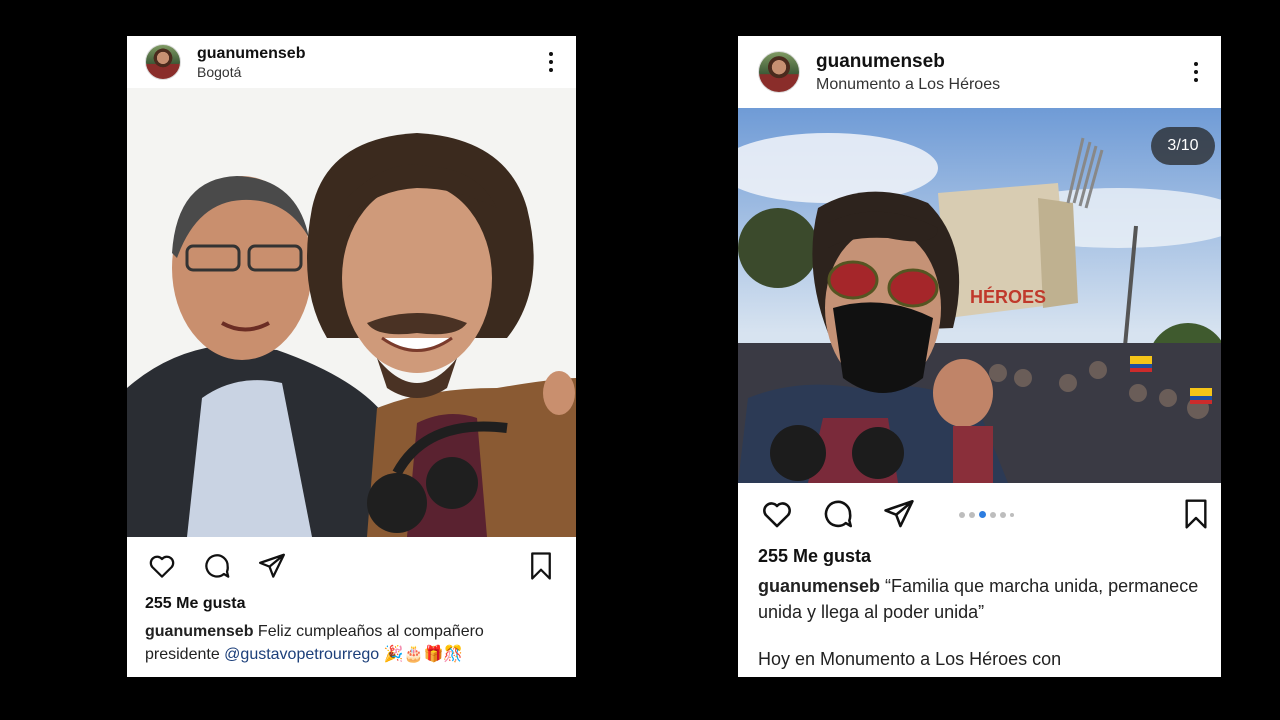 Image resolution: width=1280 pixels, height=720 pixels. I want to click on caption-text: Feliz cumpleaños al compañero, so click(370, 631).